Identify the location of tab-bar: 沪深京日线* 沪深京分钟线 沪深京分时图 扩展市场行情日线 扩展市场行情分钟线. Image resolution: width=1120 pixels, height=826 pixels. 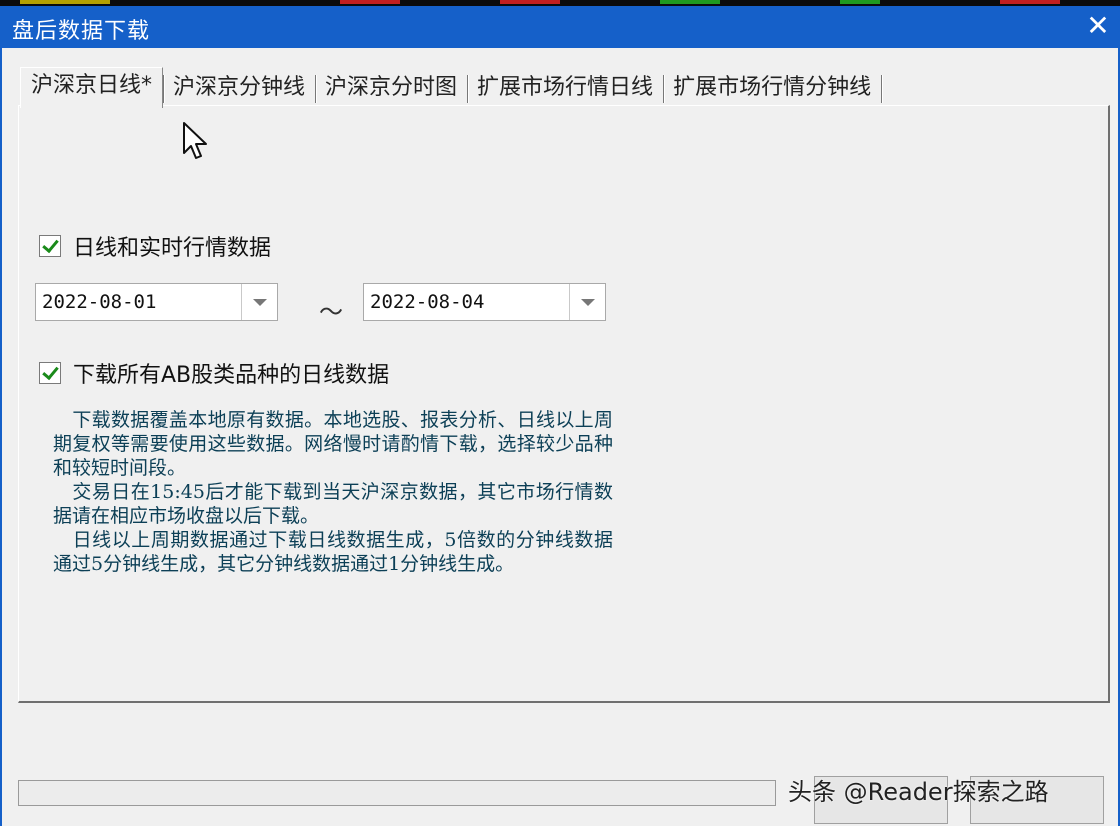
(452, 87).